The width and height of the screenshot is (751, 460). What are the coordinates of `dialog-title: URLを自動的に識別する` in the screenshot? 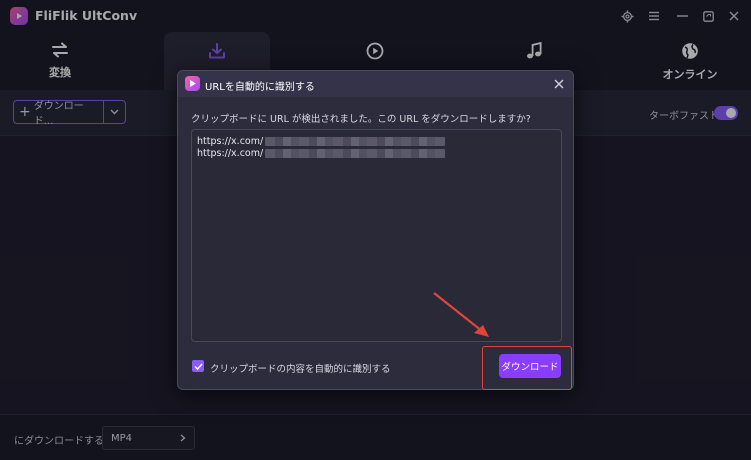 It's located at (260, 87).